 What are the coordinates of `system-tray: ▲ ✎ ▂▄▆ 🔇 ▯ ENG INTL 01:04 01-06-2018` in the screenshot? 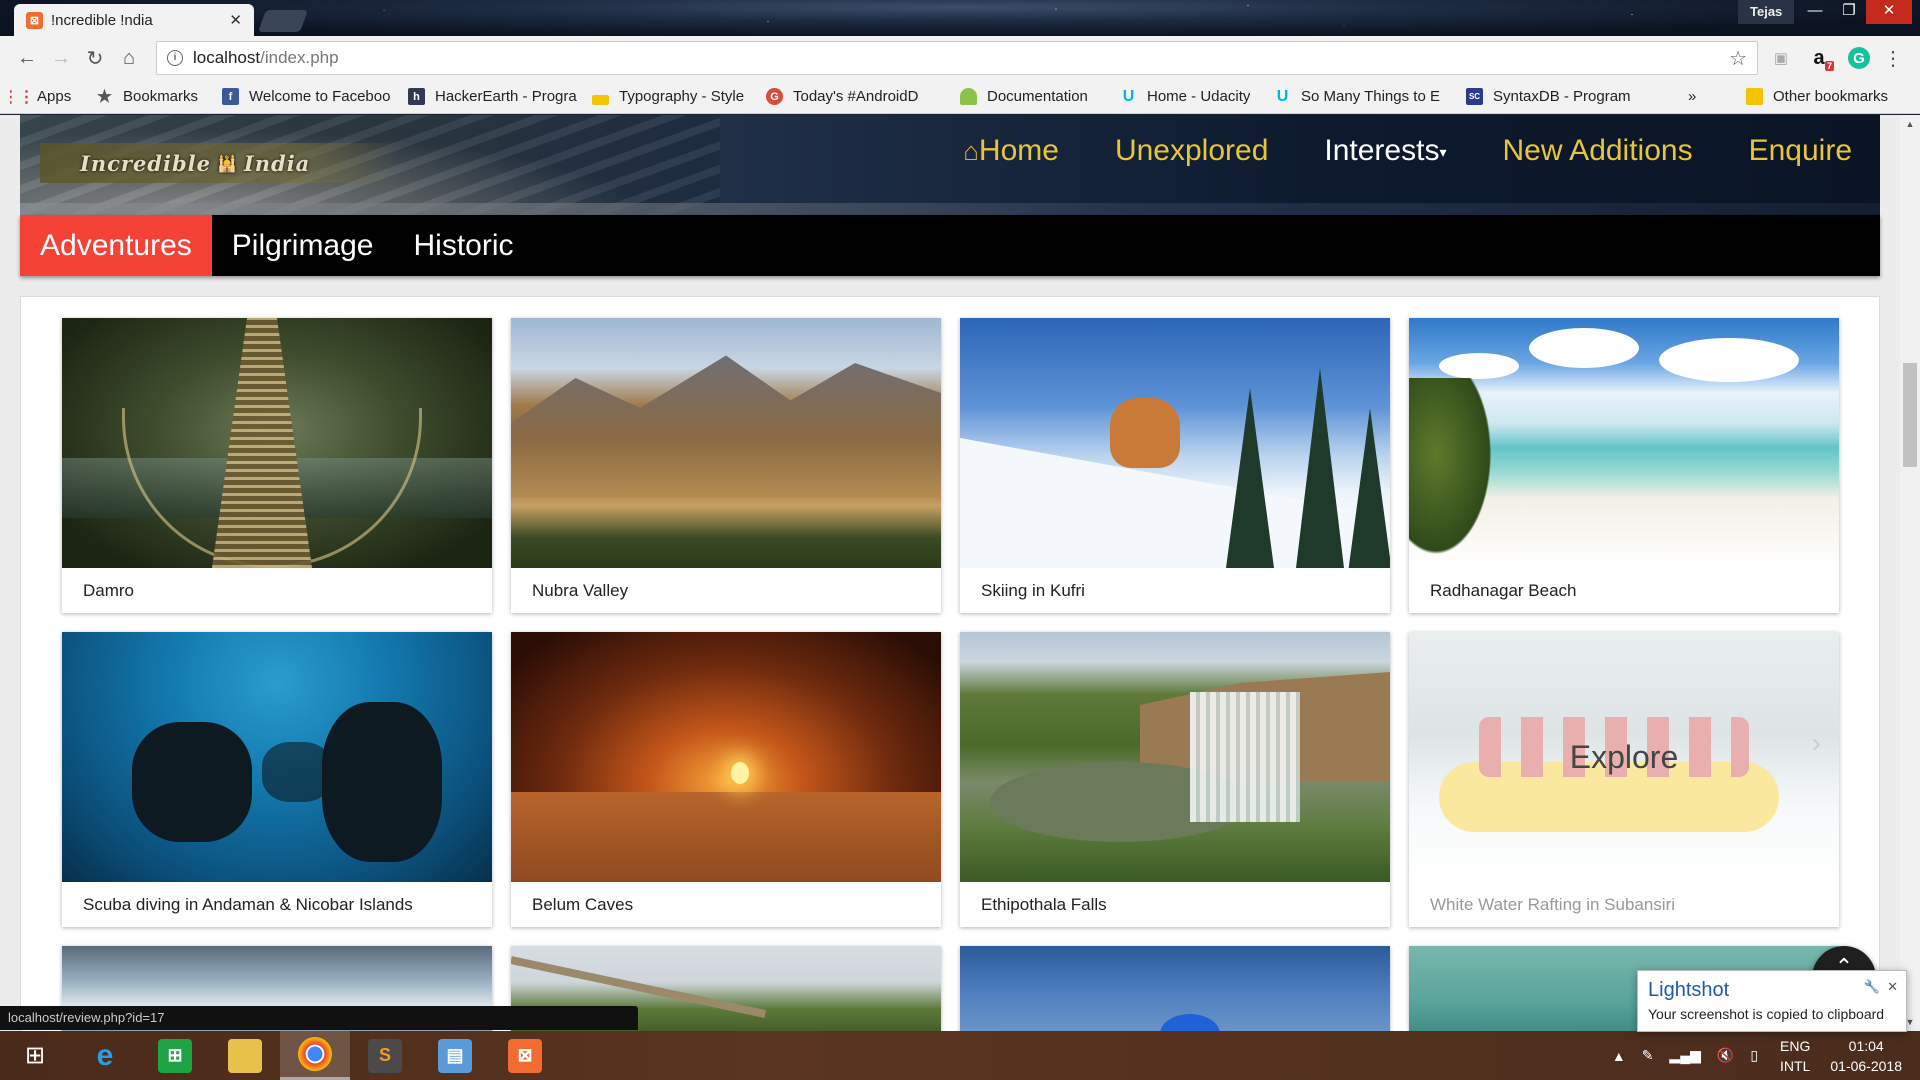 It's located at (1762, 1055).